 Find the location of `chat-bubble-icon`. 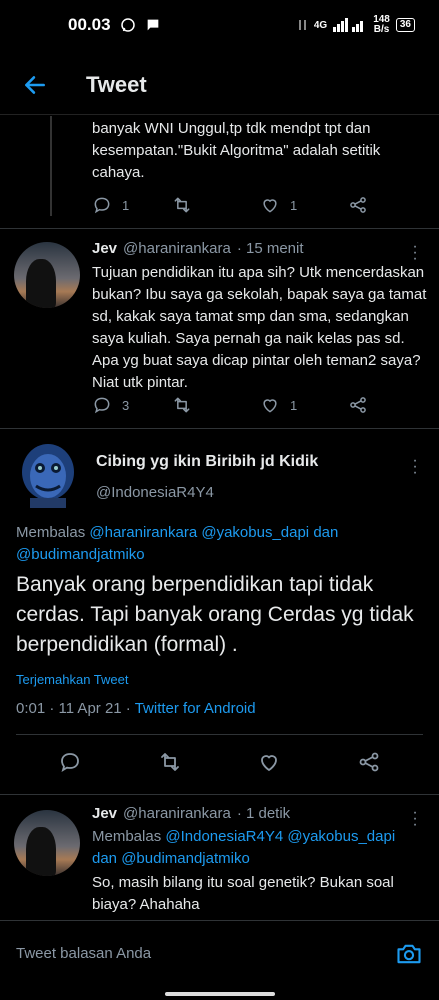

chat-bubble-icon is located at coordinates (153, 25).